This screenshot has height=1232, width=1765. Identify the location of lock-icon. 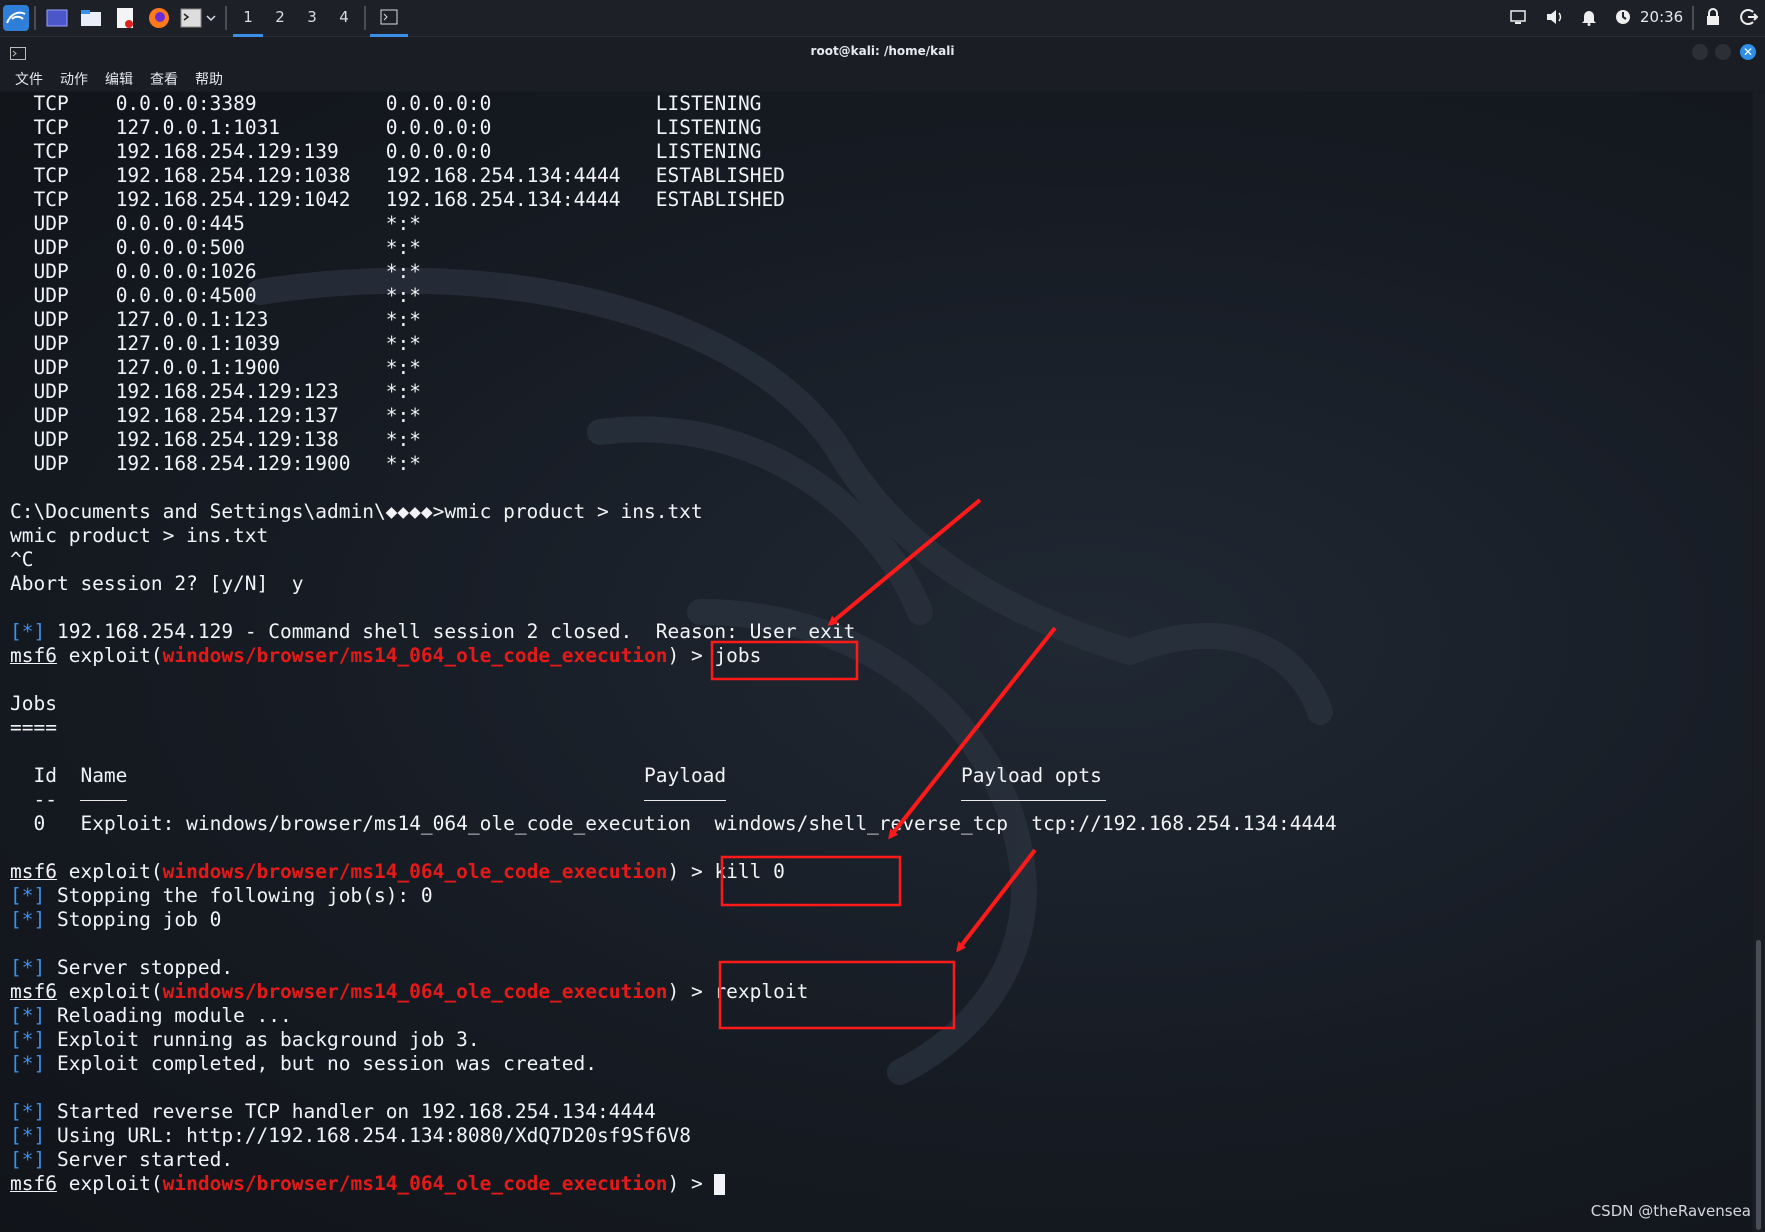
(1713, 17).